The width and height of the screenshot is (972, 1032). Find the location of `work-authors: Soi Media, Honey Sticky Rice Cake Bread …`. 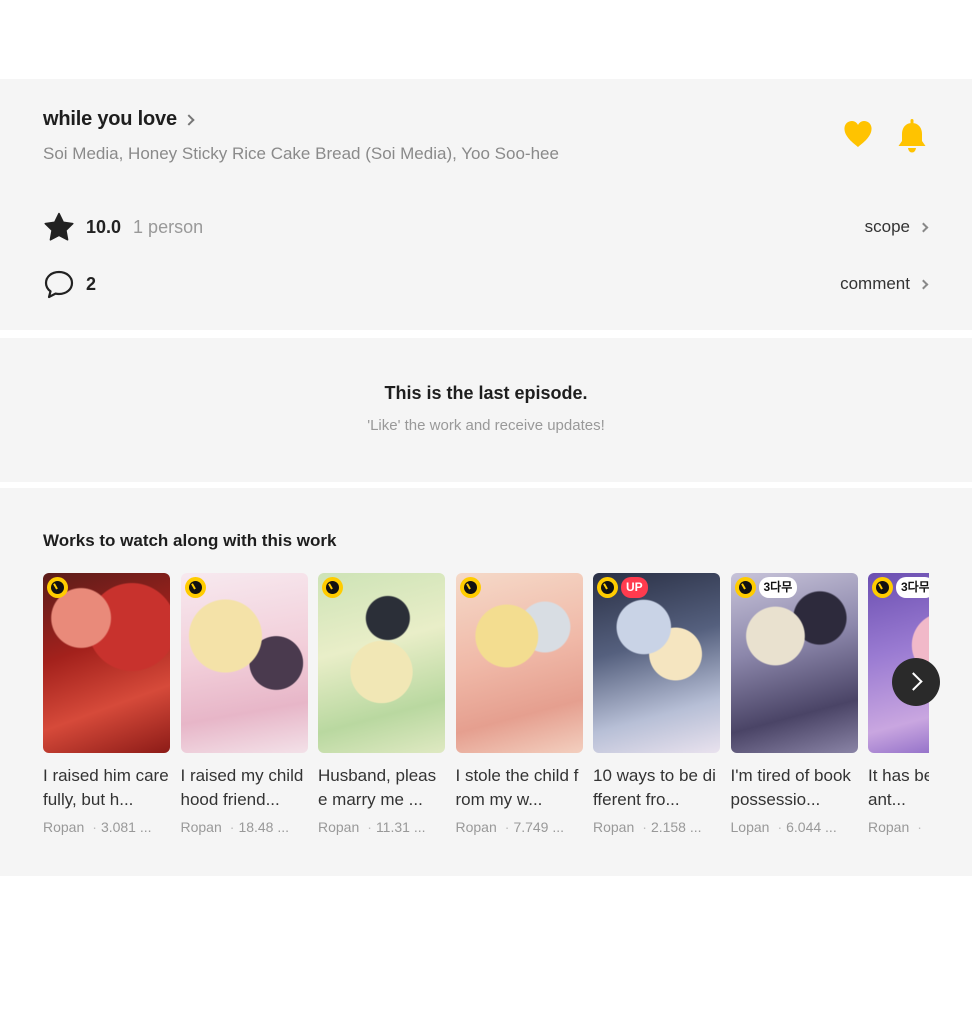

work-authors: Soi Media, Honey Sticky Rice Cake Bread … is located at coordinates (301, 153).